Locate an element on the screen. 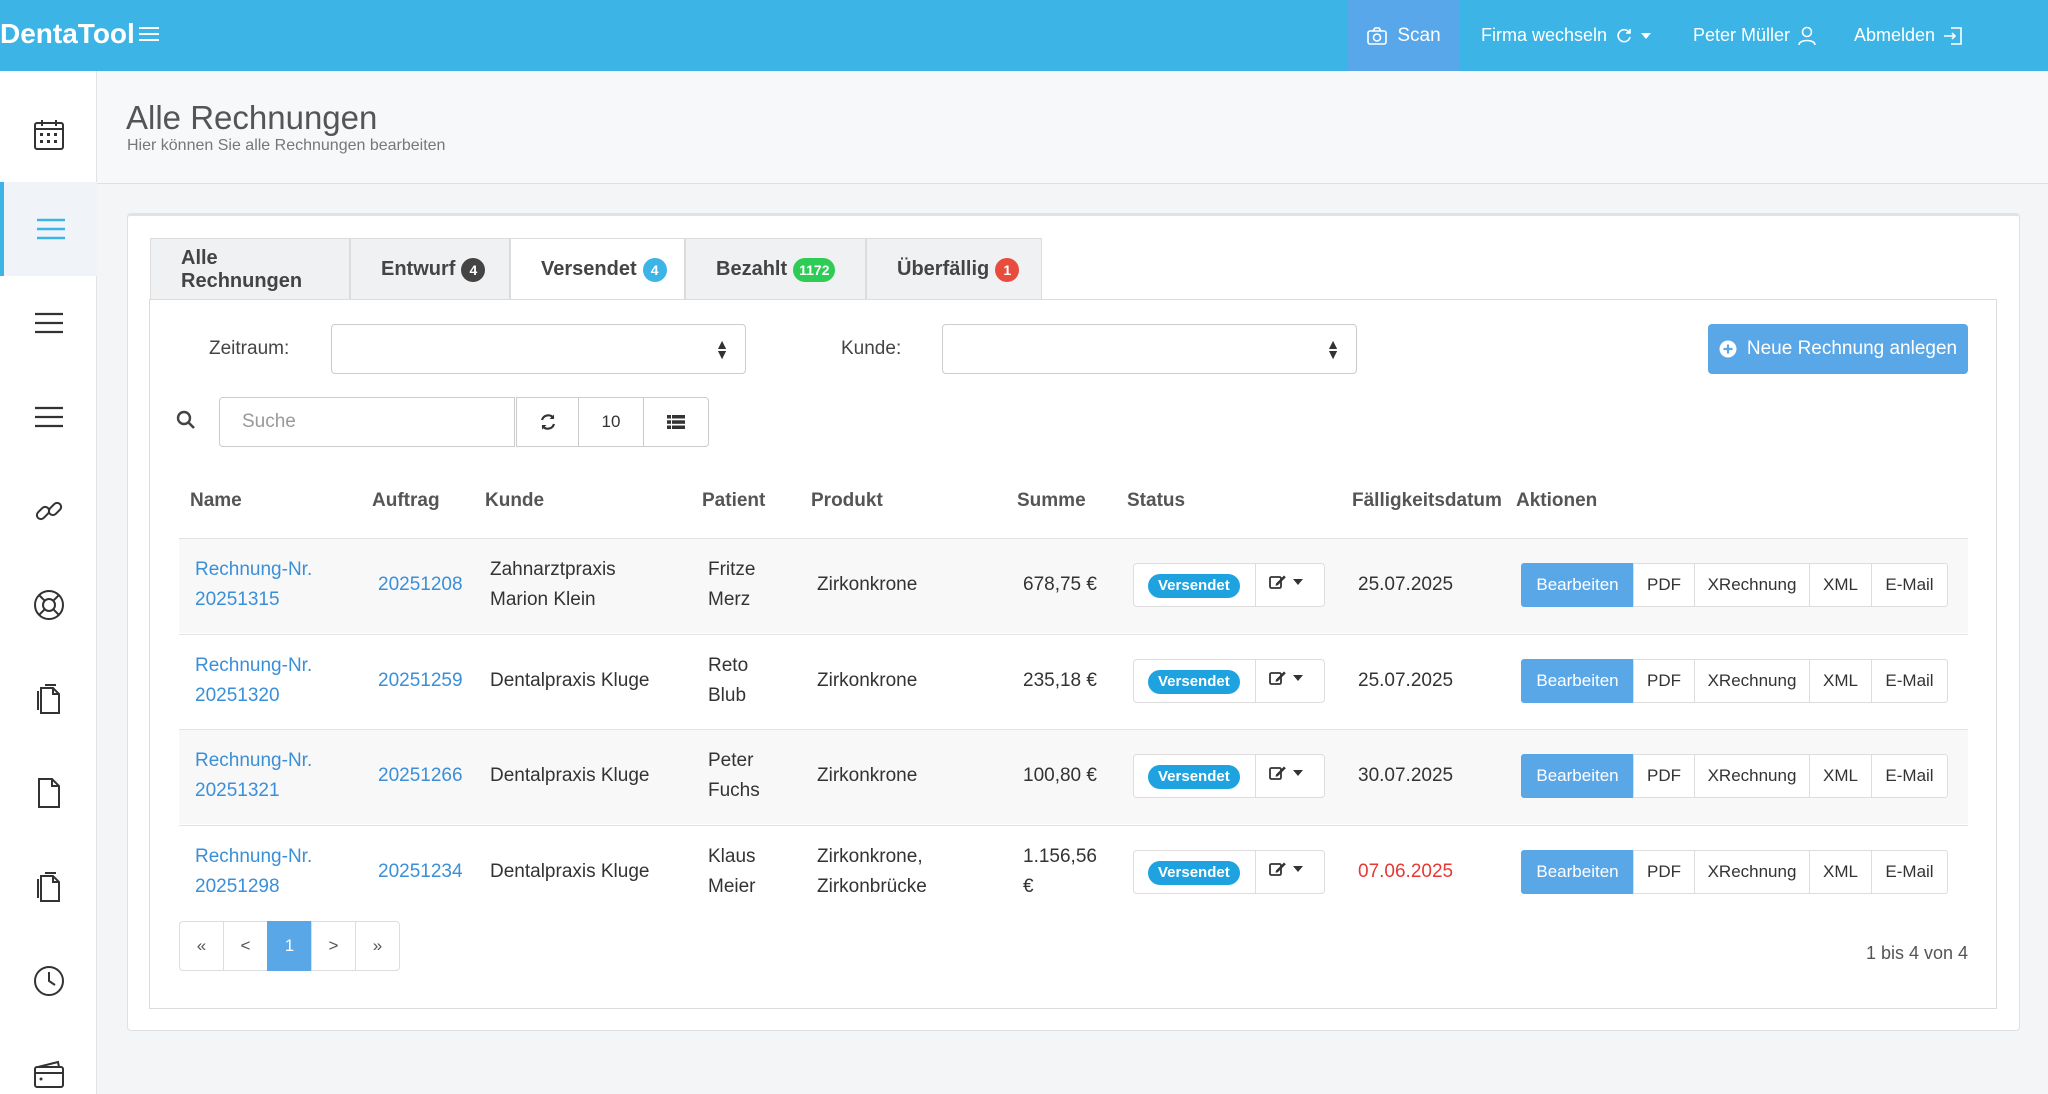 This screenshot has width=2048, height=1094. tab-paid: Bezahlt 1172 is located at coordinates (775, 269).